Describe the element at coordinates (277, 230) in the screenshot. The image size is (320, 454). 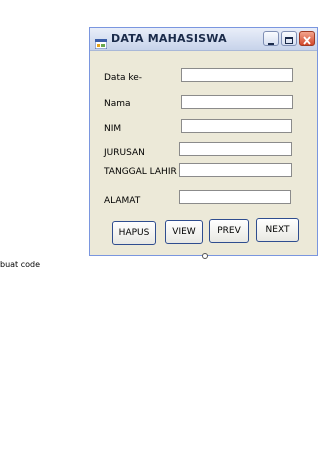
I see `next-button: NEXT` at that location.